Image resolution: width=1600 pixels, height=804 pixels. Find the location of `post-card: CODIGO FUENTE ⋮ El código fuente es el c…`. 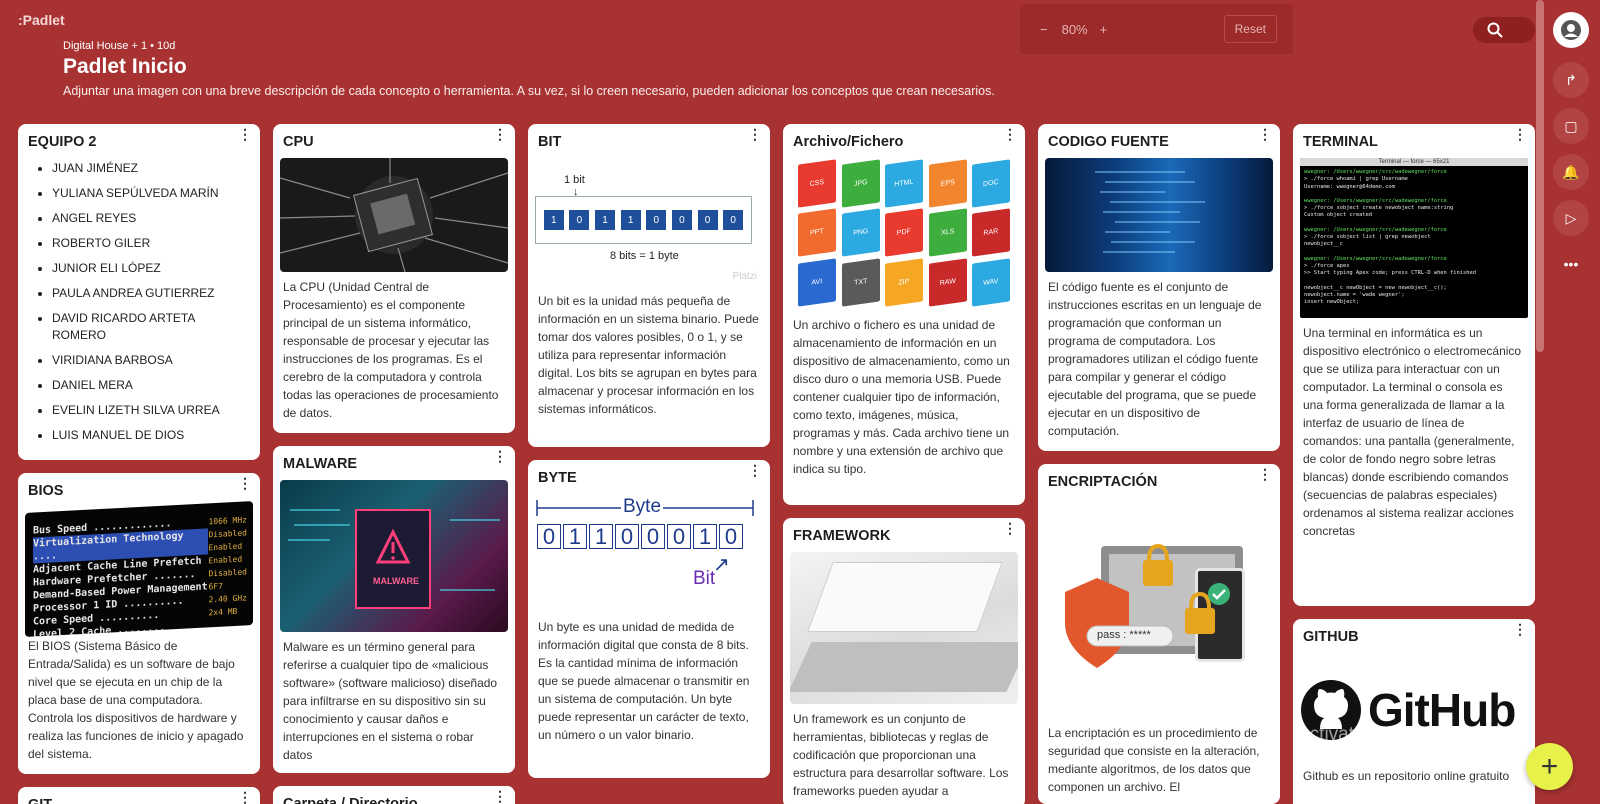

post-card: CODIGO FUENTE ⋮ El código fuente es el c… is located at coordinates (1159, 287).